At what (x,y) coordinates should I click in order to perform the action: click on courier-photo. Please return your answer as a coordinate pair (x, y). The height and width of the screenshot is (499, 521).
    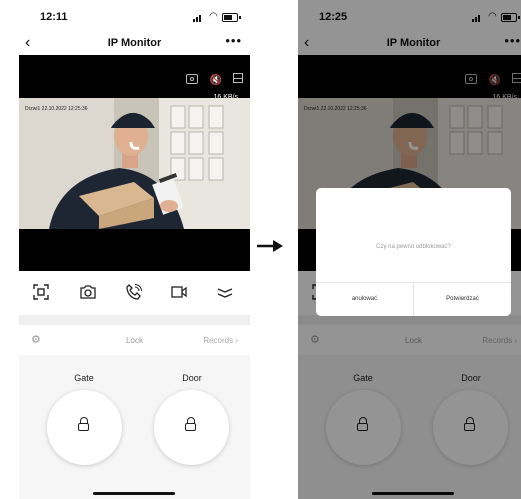
    Looking at the image, I should click on (134, 163).